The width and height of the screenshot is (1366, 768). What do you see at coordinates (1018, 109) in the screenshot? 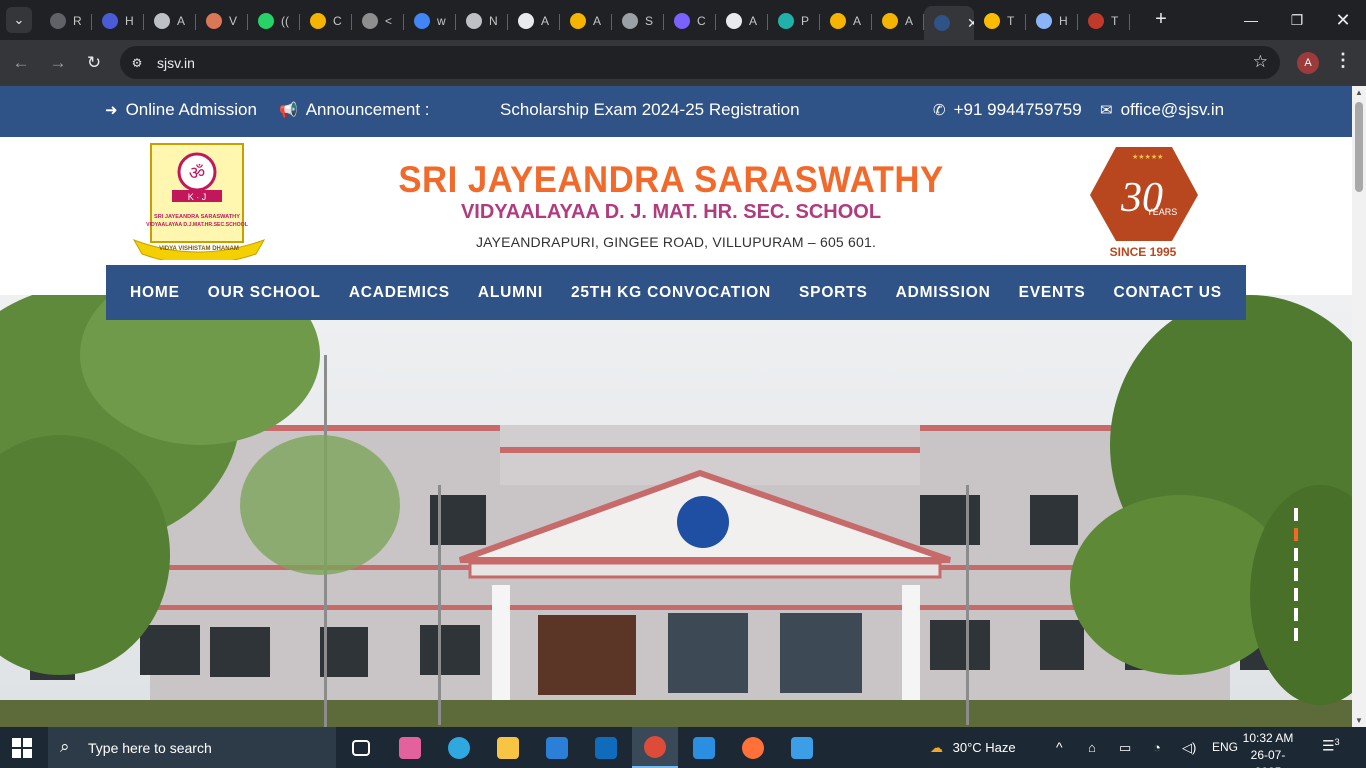
I see `phone-number: +91 9944759759` at bounding box center [1018, 109].